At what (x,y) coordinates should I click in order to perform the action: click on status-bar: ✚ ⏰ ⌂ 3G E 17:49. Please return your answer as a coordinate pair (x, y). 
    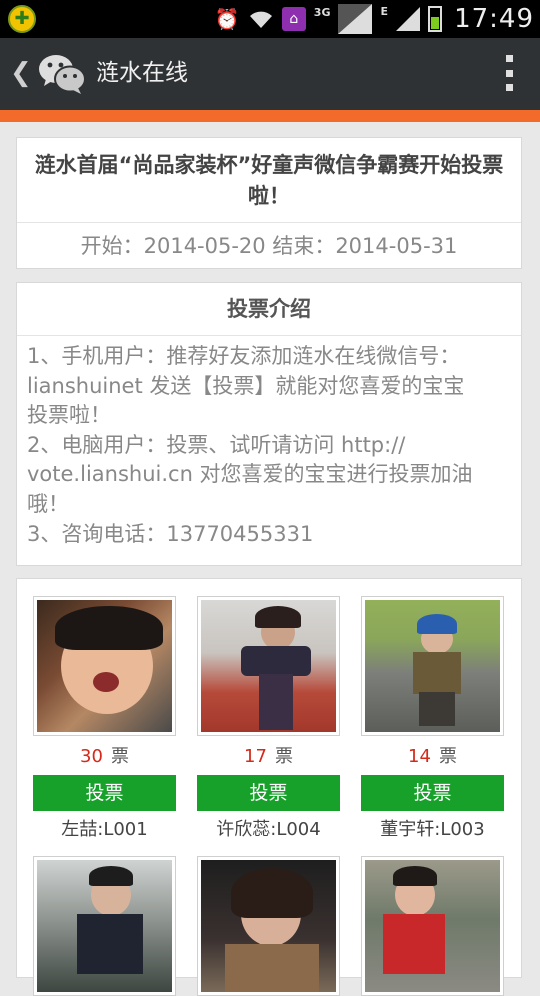
    Looking at the image, I should click on (270, 19).